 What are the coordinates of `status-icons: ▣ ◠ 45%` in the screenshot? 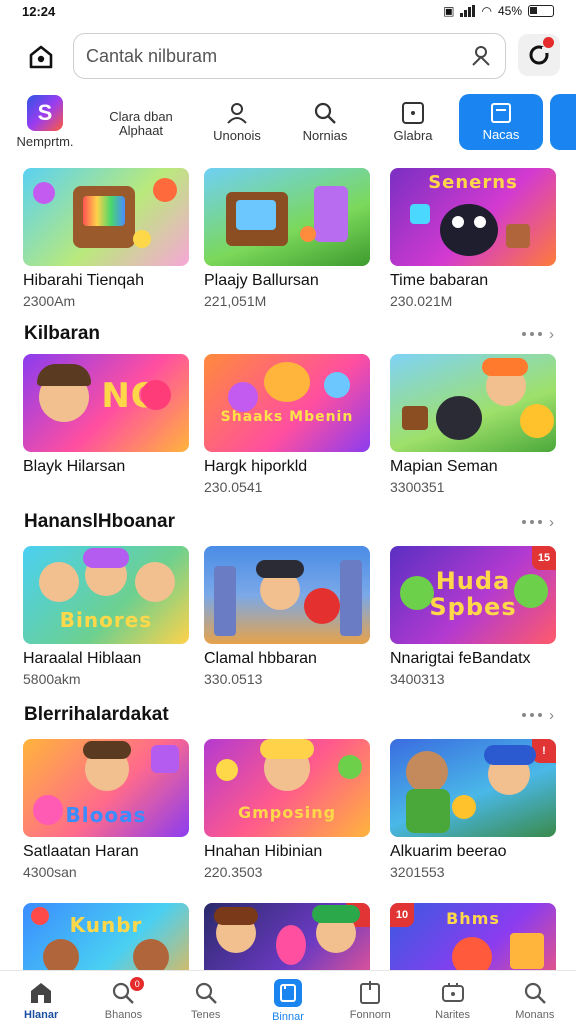 It's located at (498, 11).